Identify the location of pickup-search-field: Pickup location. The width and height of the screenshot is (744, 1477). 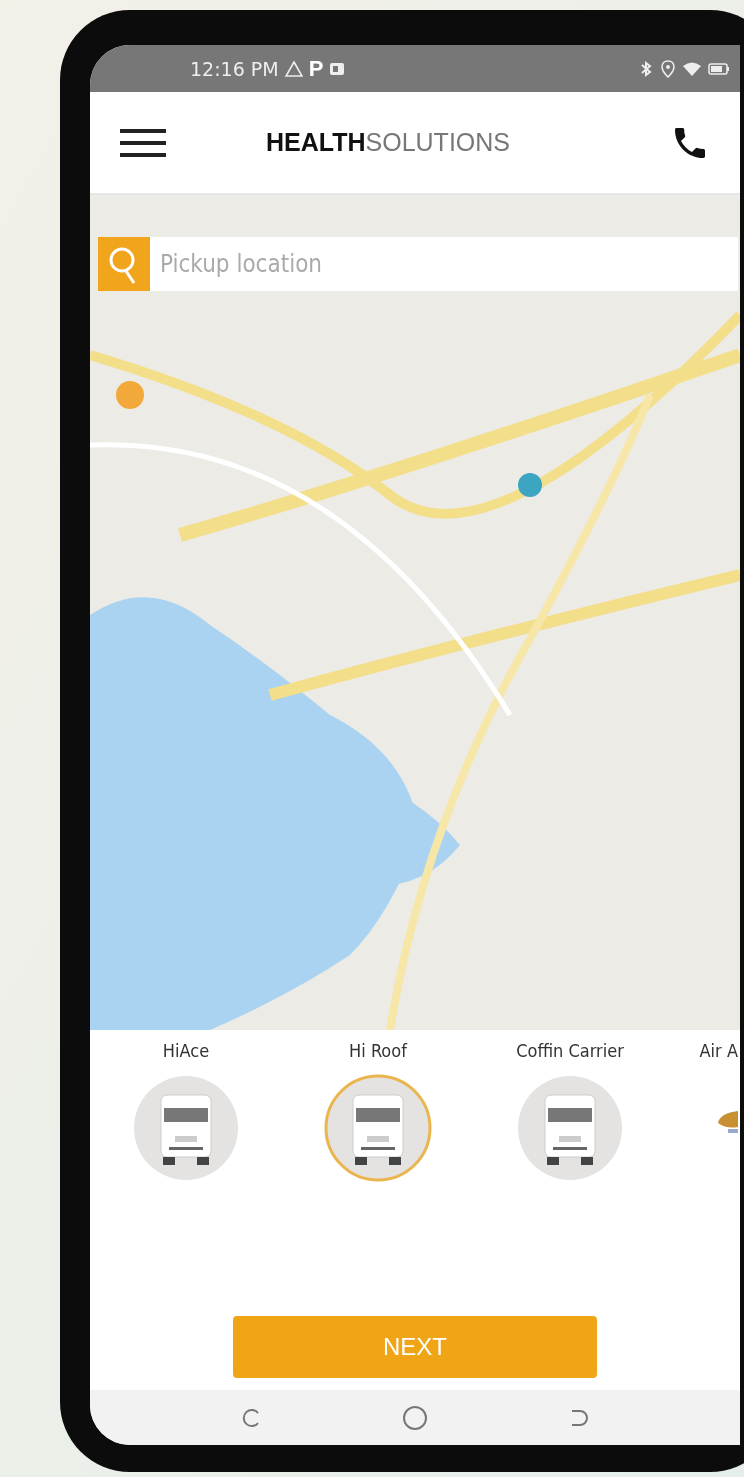
(444, 264).